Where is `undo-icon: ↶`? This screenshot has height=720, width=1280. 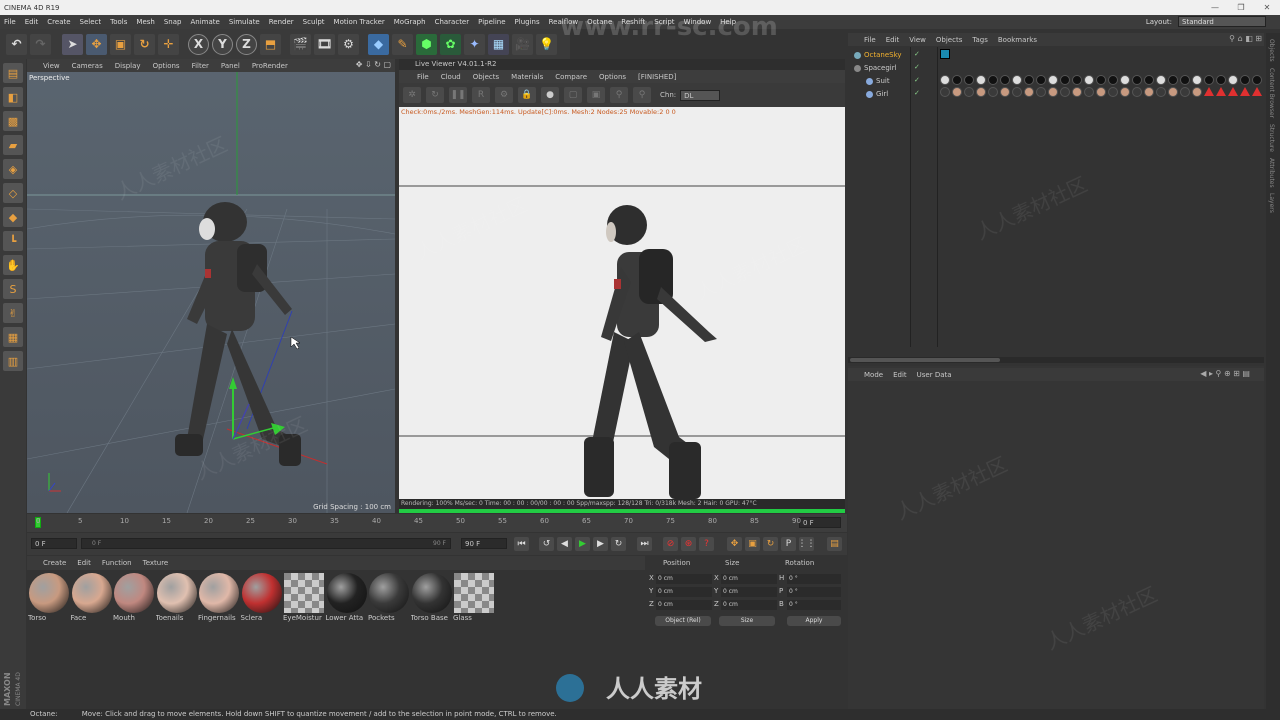 undo-icon: ↶ is located at coordinates (16, 44).